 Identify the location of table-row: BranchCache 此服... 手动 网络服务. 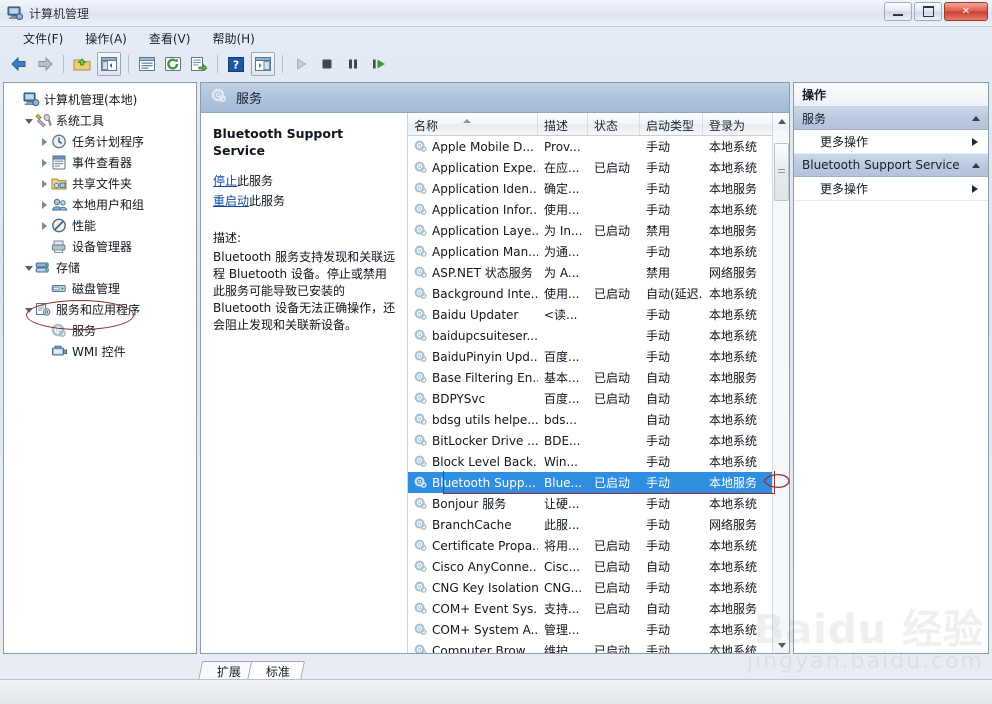
(598, 524).